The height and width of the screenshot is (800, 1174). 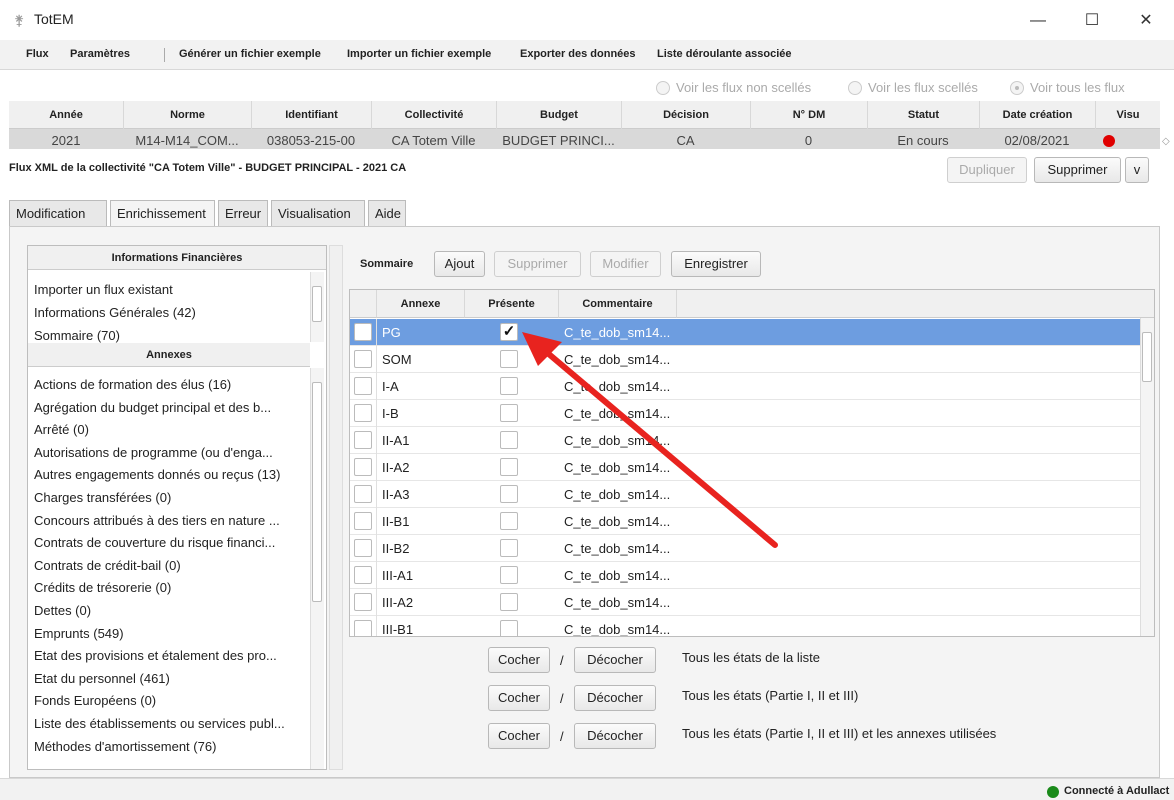 What do you see at coordinates (913, 87) in the screenshot?
I see `radio-sealed: Voir les flux scellés` at bounding box center [913, 87].